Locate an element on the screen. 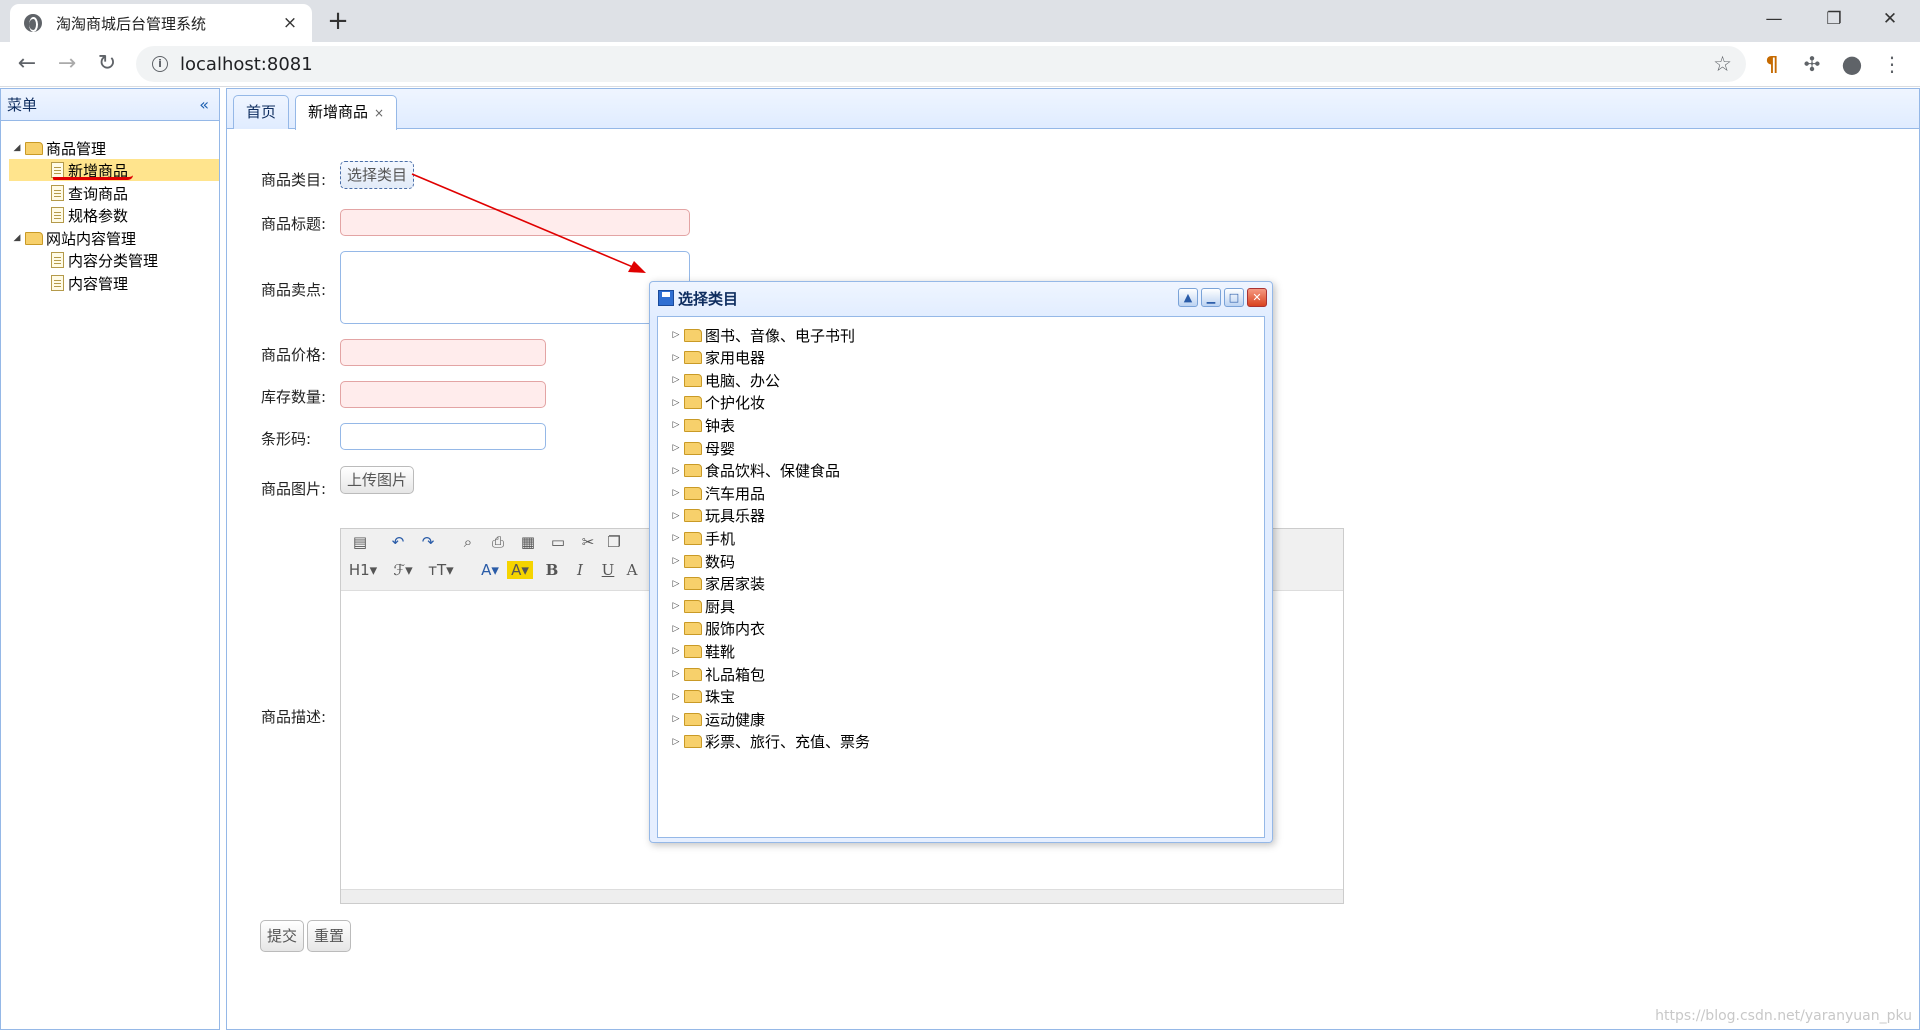 The image size is (1920, 1030). category-item: ▷ 数码 is located at coordinates (702, 561).